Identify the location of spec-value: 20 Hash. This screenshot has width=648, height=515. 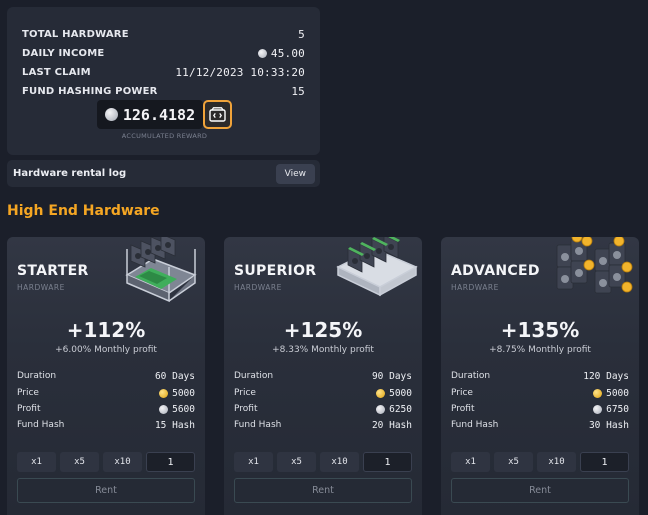
(391, 425).